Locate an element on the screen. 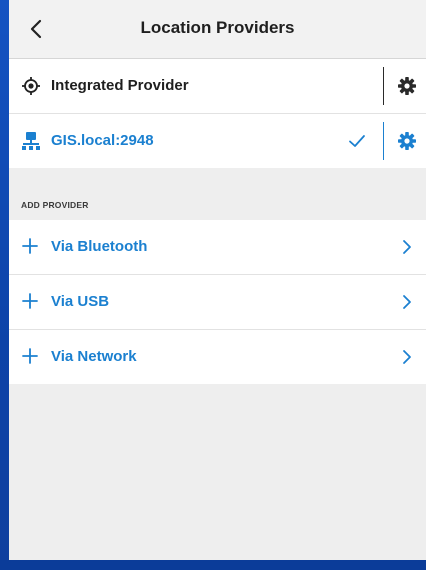  add-option-label: Via Network is located at coordinates (94, 356).